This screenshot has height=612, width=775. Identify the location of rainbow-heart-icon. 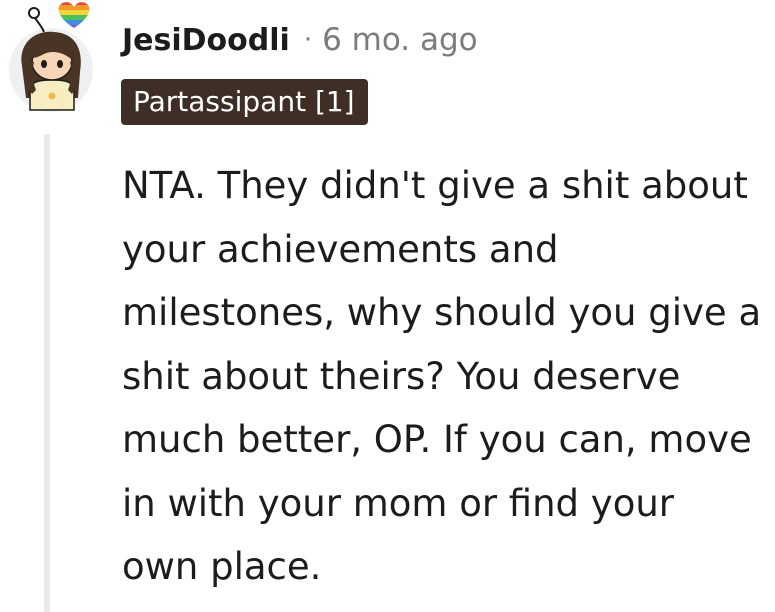
(74, 15).